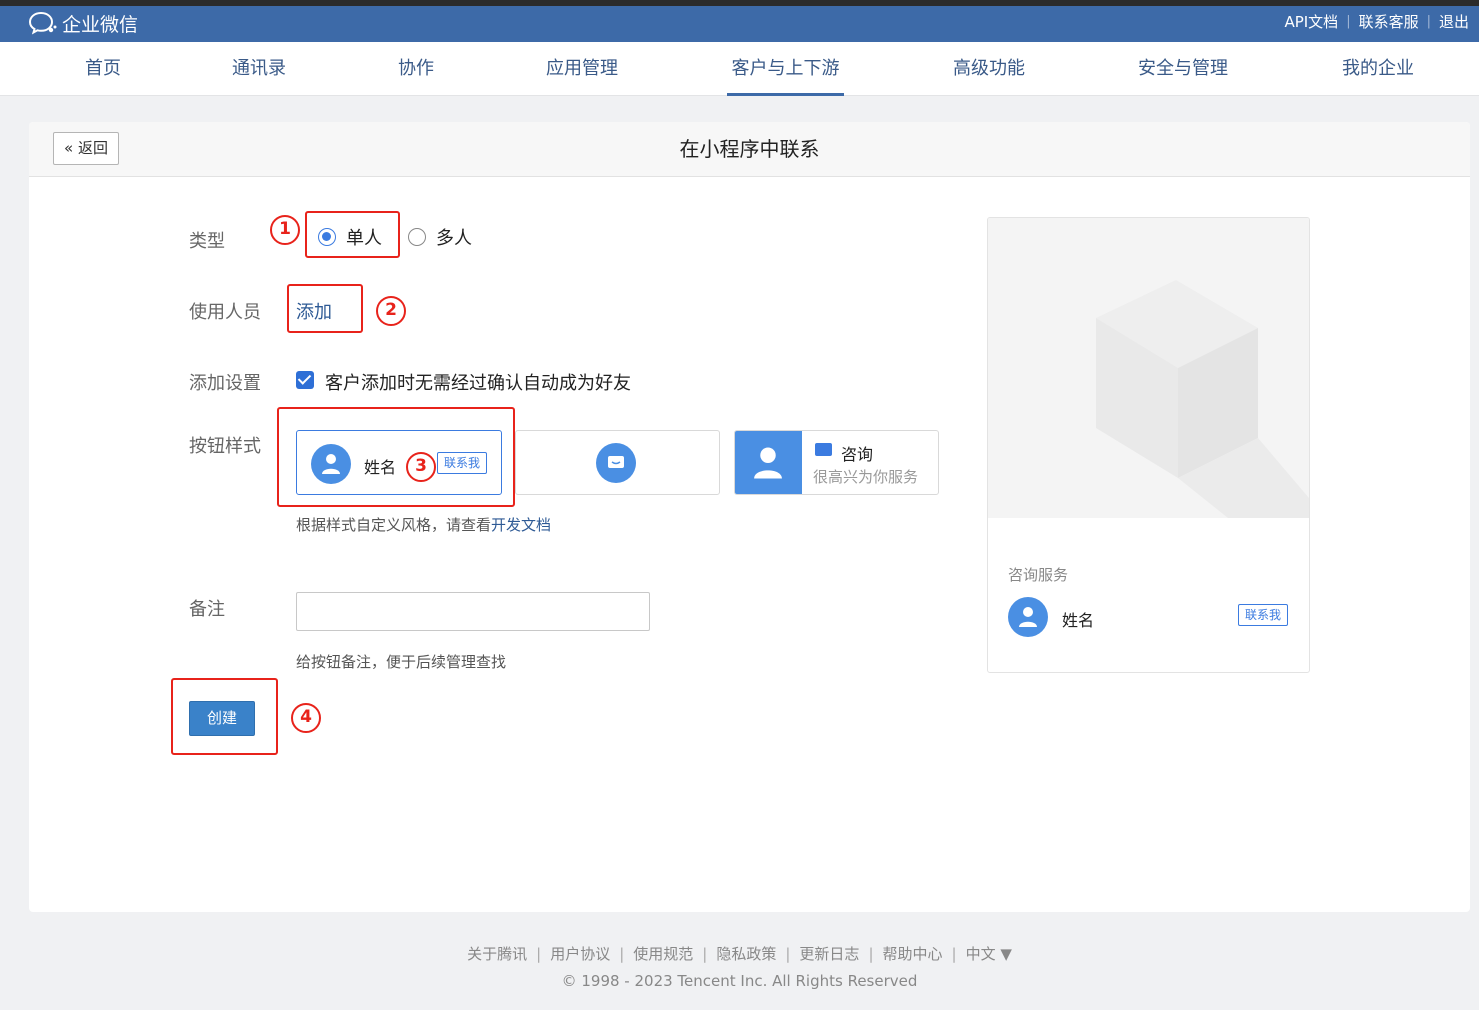  Describe the element at coordinates (391, 311) in the screenshot. I see `annotation-number-2: 2` at that location.